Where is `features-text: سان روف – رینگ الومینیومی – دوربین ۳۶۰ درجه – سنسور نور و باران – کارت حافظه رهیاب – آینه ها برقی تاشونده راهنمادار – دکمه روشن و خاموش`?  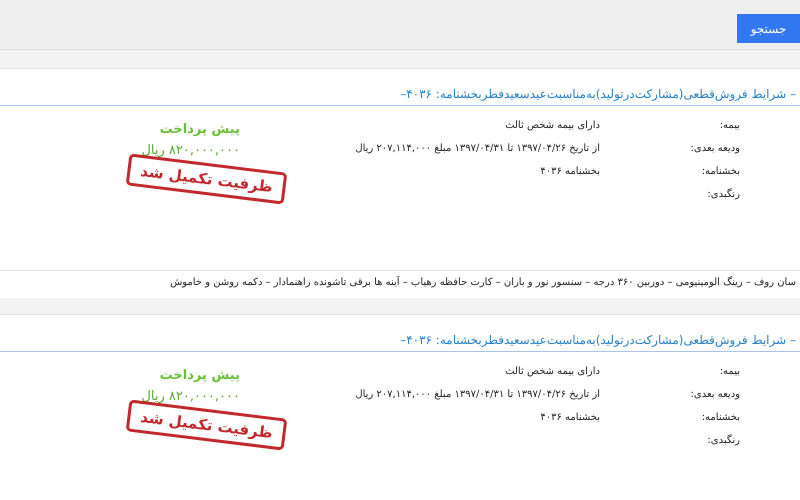 features-text: سان روف – رینگ الومینیومی – دوربین ۳۶۰ درجه – سنسور نور و باران – کارت حافظه رهیاب – آینه ها برقی تاشونده راهنمادار – دکمه روشن و خاموش is located at coordinates (400, 284).